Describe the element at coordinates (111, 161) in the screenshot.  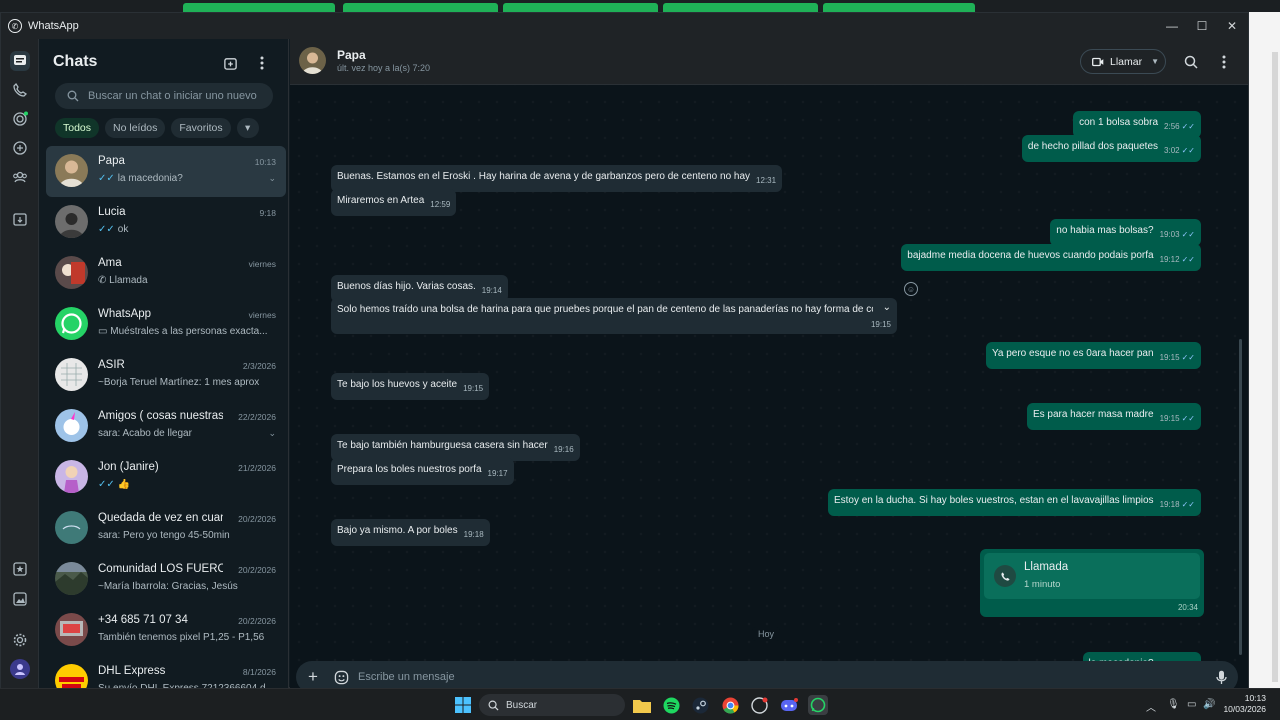
I see `chat-name: Papa` at that location.